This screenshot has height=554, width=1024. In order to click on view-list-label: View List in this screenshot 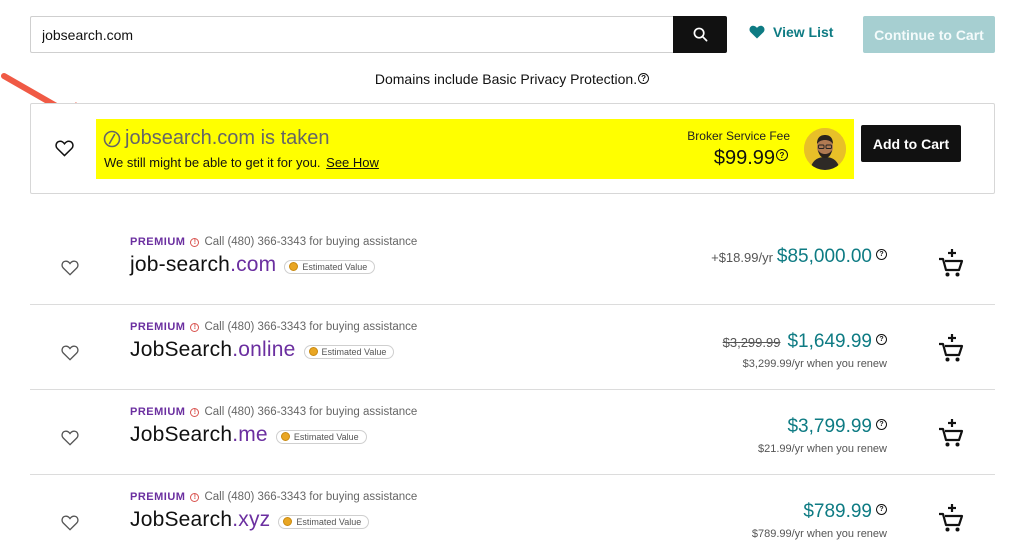, I will do `click(803, 32)`.